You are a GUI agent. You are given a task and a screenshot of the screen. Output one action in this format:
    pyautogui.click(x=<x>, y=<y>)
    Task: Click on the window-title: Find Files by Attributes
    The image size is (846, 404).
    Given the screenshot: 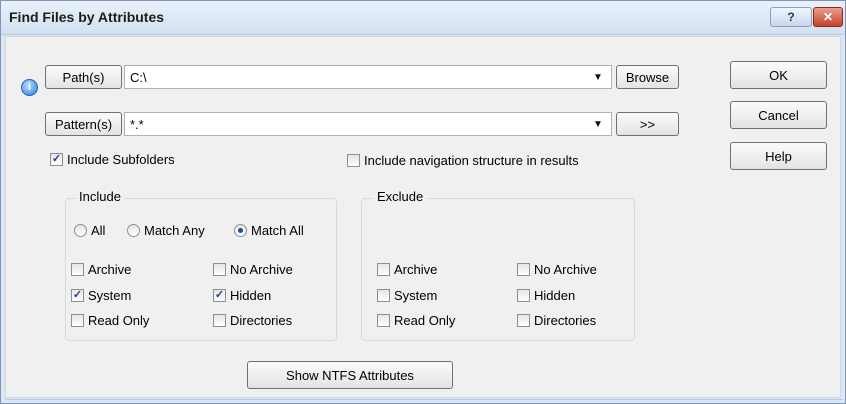 What is the action you would take?
    pyautogui.click(x=87, y=17)
    